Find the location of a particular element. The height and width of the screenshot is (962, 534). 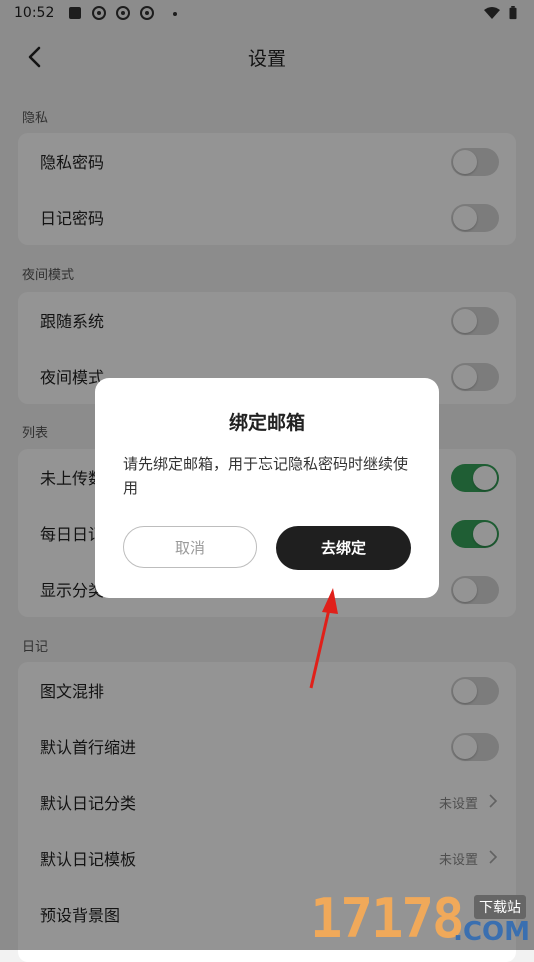

watermark-logo: 17178 下载站 .COM is located at coordinates (422, 917).